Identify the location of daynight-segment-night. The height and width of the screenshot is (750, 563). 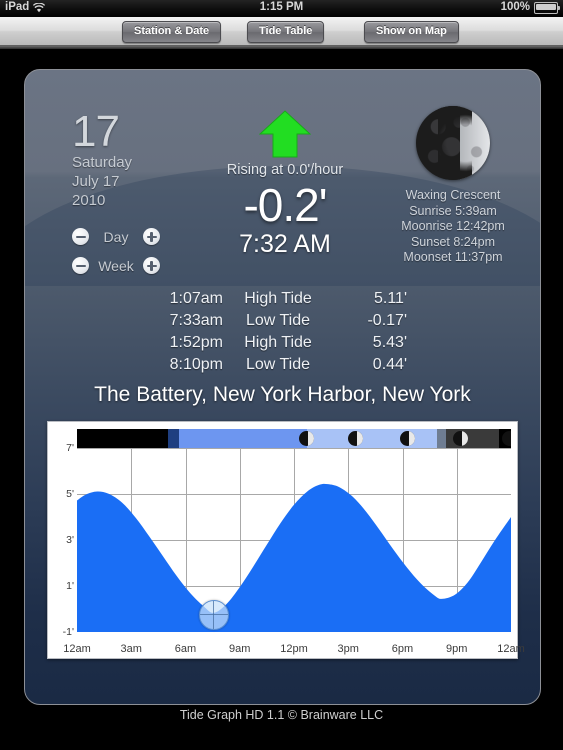
(123, 438).